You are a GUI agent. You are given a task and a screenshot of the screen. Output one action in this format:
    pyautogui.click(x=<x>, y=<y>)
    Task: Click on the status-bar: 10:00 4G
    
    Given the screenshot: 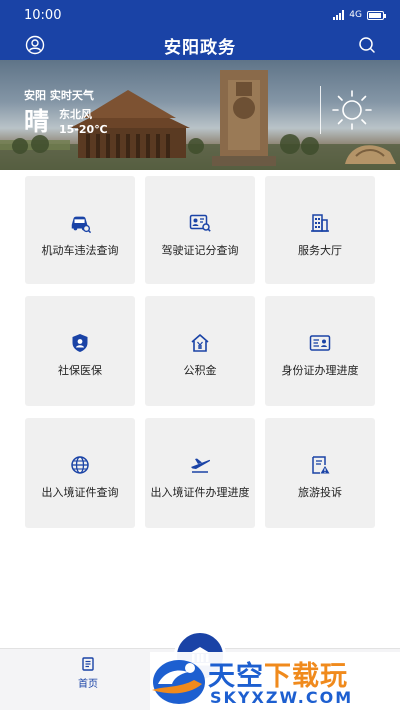 What is the action you would take?
    pyautogui.click(x=200, y=15)
    